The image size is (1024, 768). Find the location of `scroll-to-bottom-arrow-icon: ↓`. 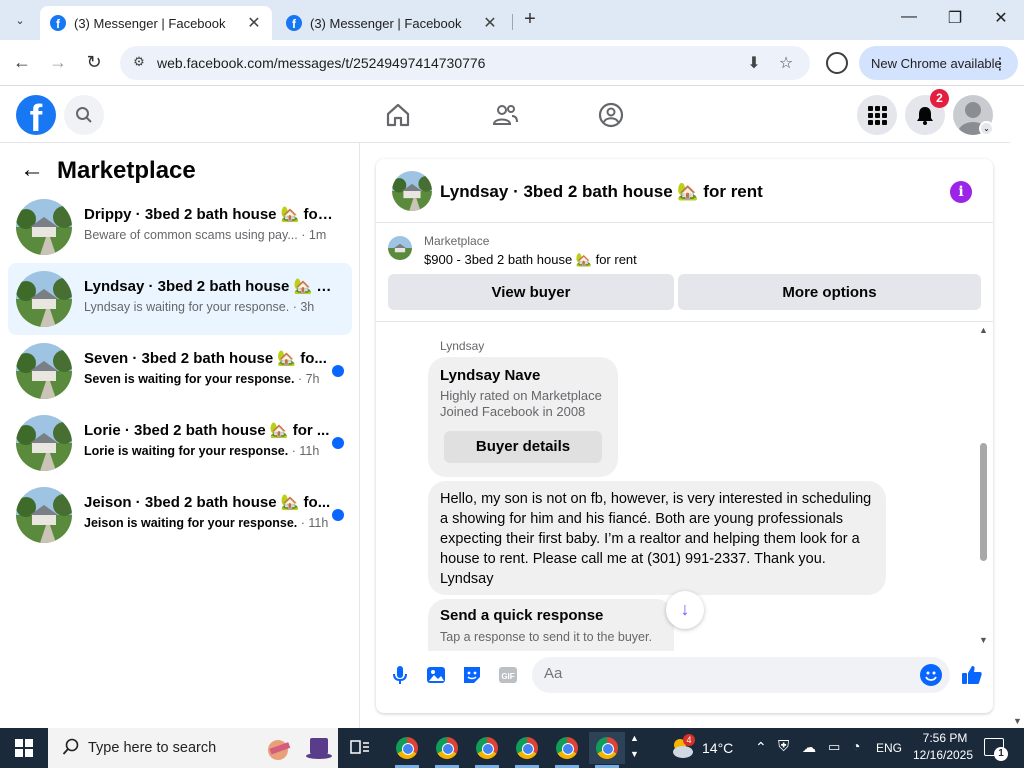

scroll-to-bottom-arrow-icon: ↓ is located at coordinates (685, 610).